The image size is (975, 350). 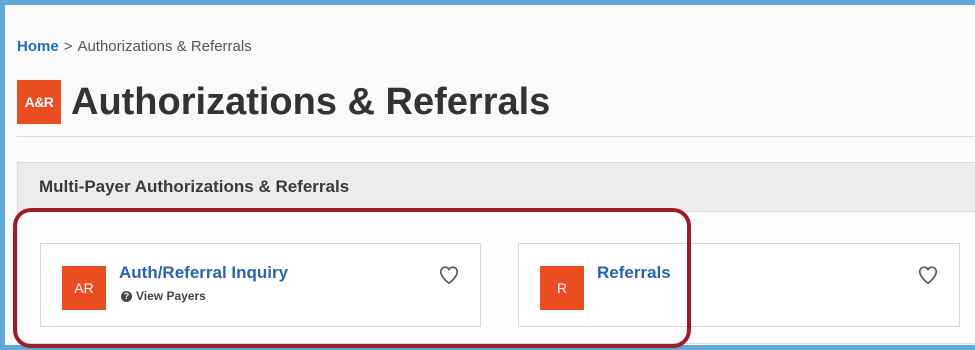 I want to click on card-referrals: R Referrals, so click(x=739, y=285).